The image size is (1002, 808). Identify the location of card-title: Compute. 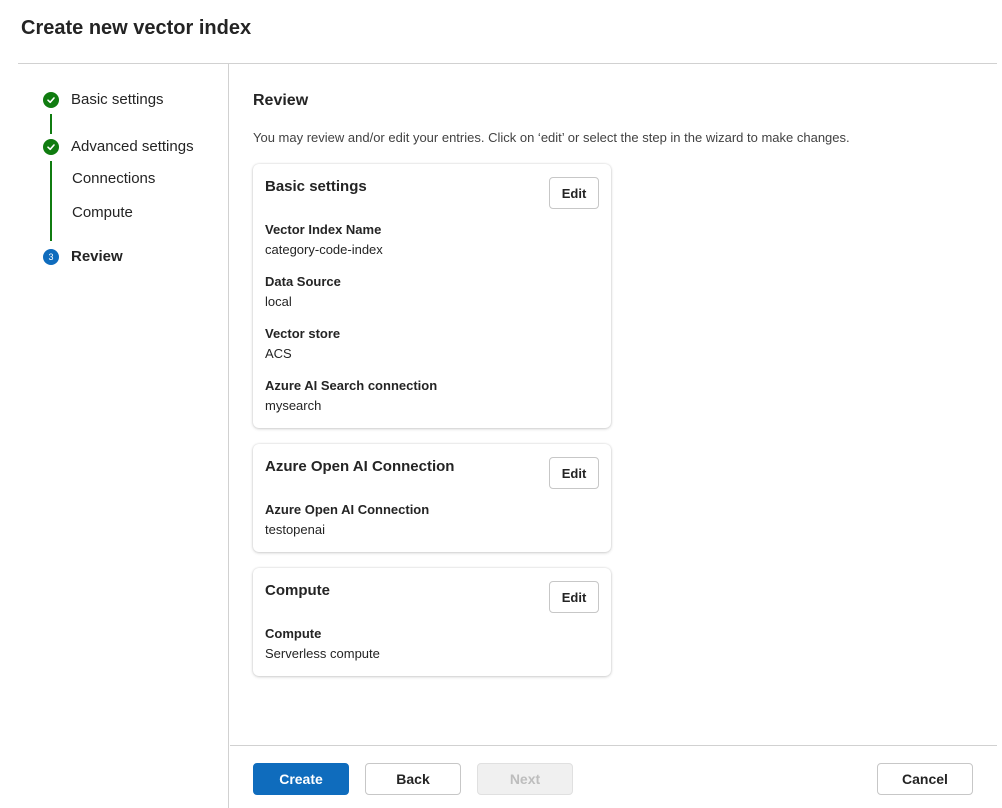
(297, 590).